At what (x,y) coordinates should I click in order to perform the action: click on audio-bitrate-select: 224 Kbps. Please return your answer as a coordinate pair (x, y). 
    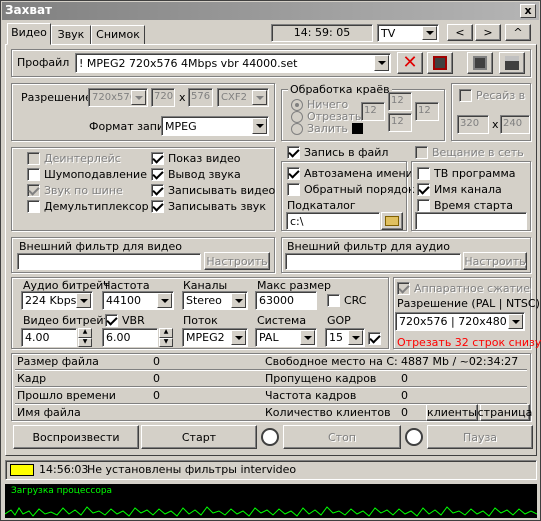
    Looking at the image, I should click on (57, 300).